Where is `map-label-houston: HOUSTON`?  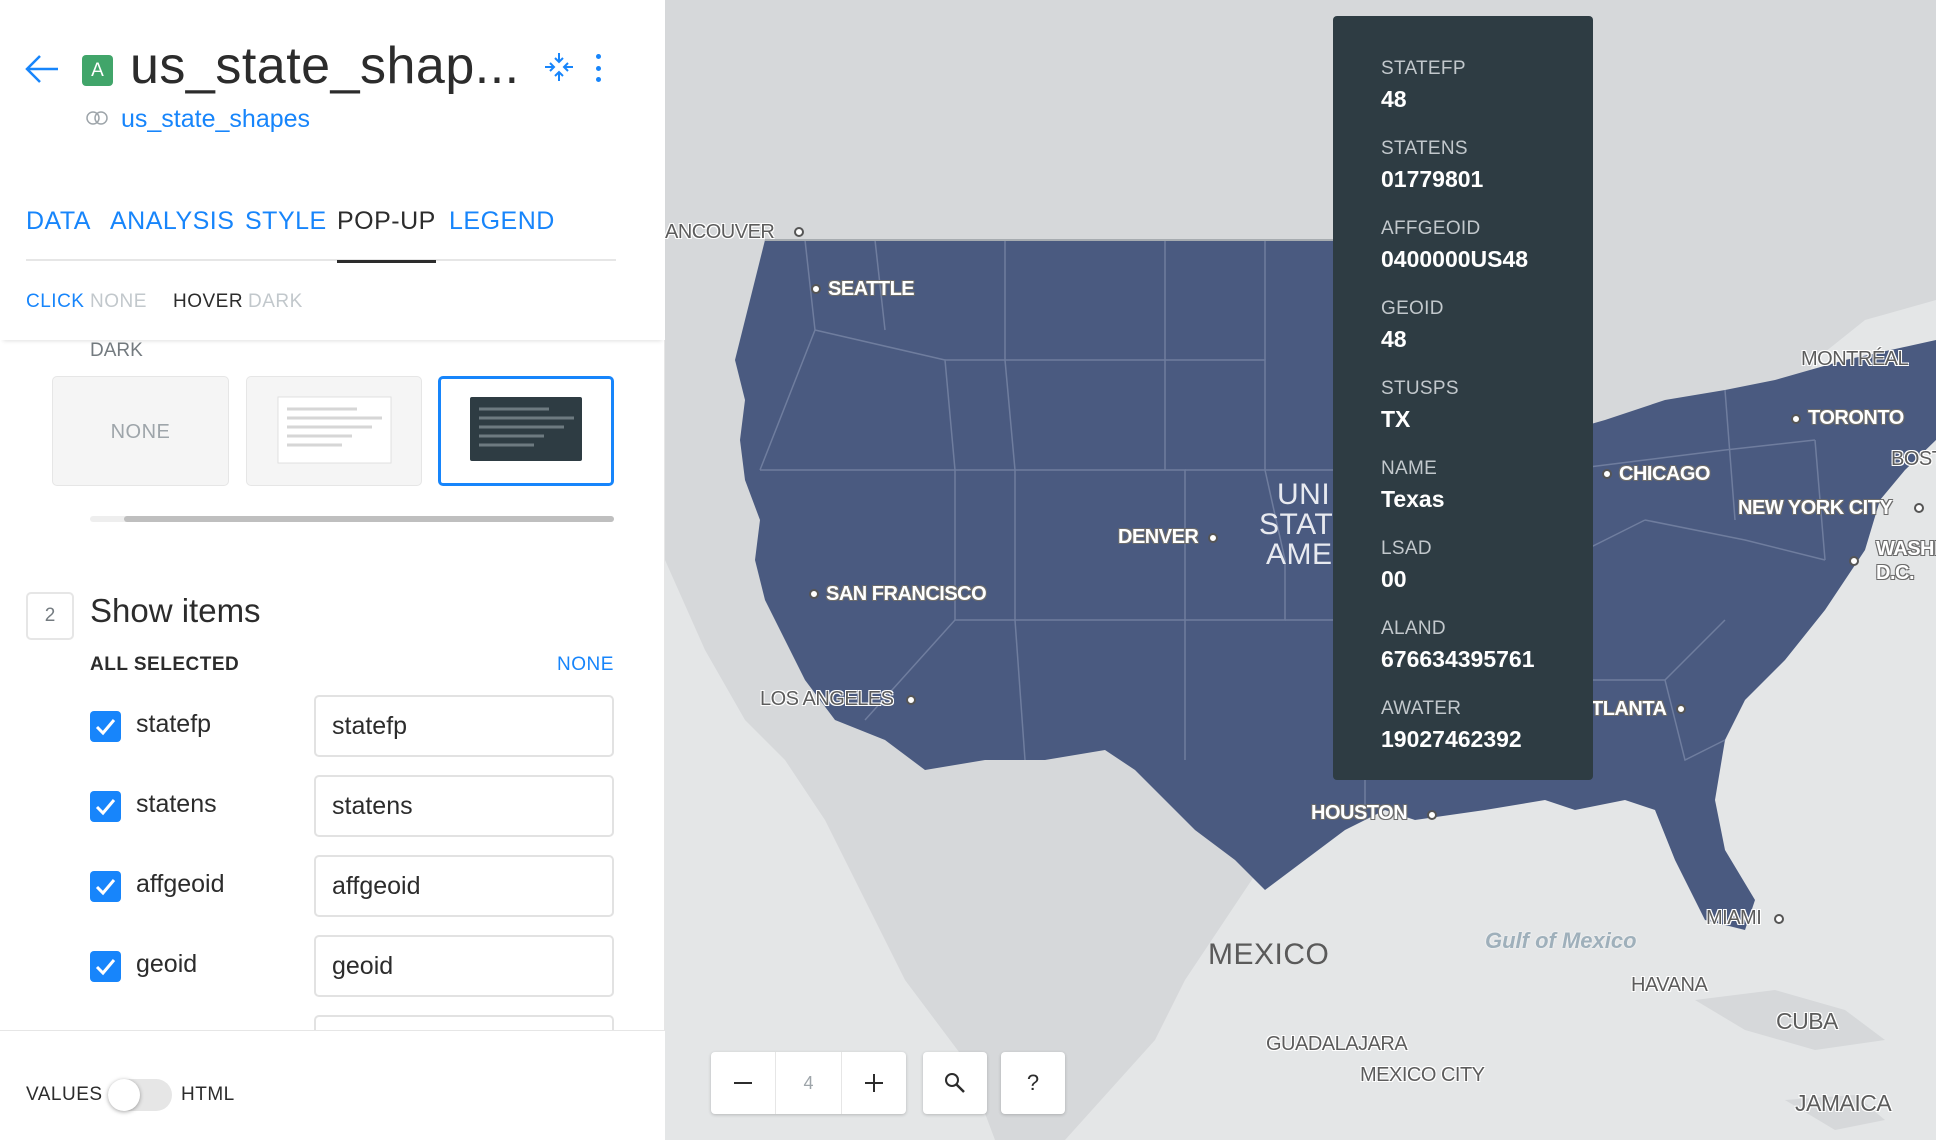
map-label-houston: HOUSTON is located at coordinates (1359, 813).